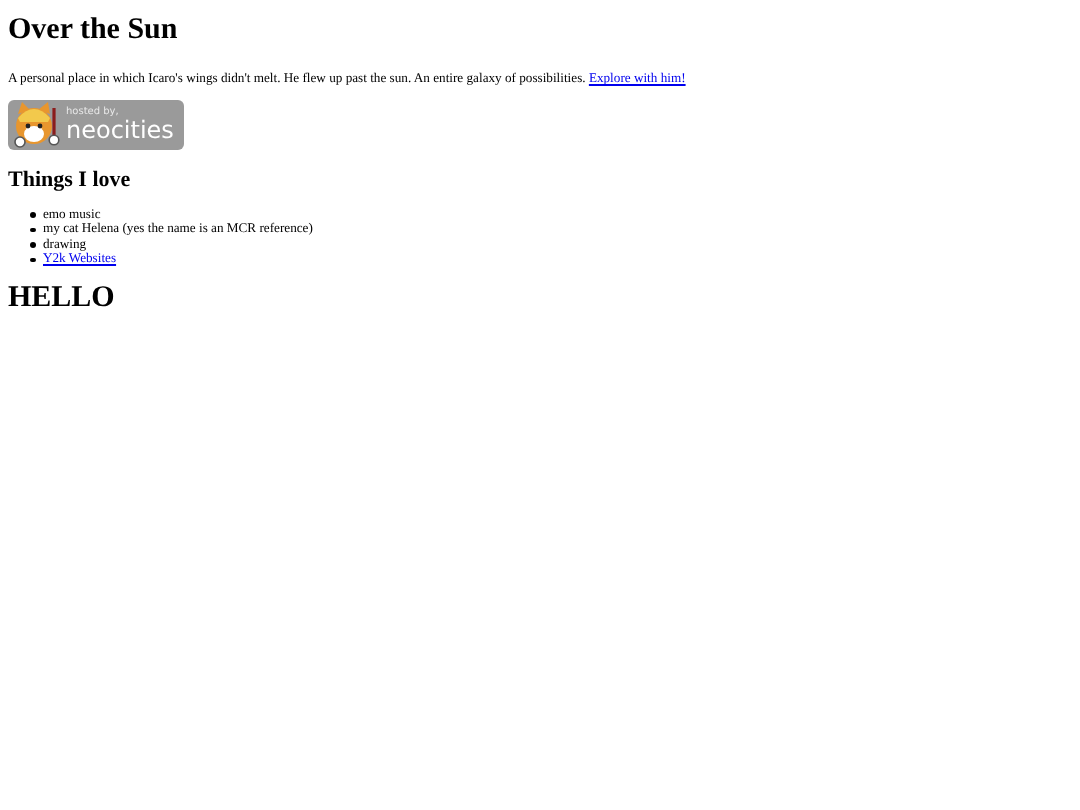  Describe the element at coordinates (69, 180) in the screenshot. I see `section-heading: Things I love` at that location.